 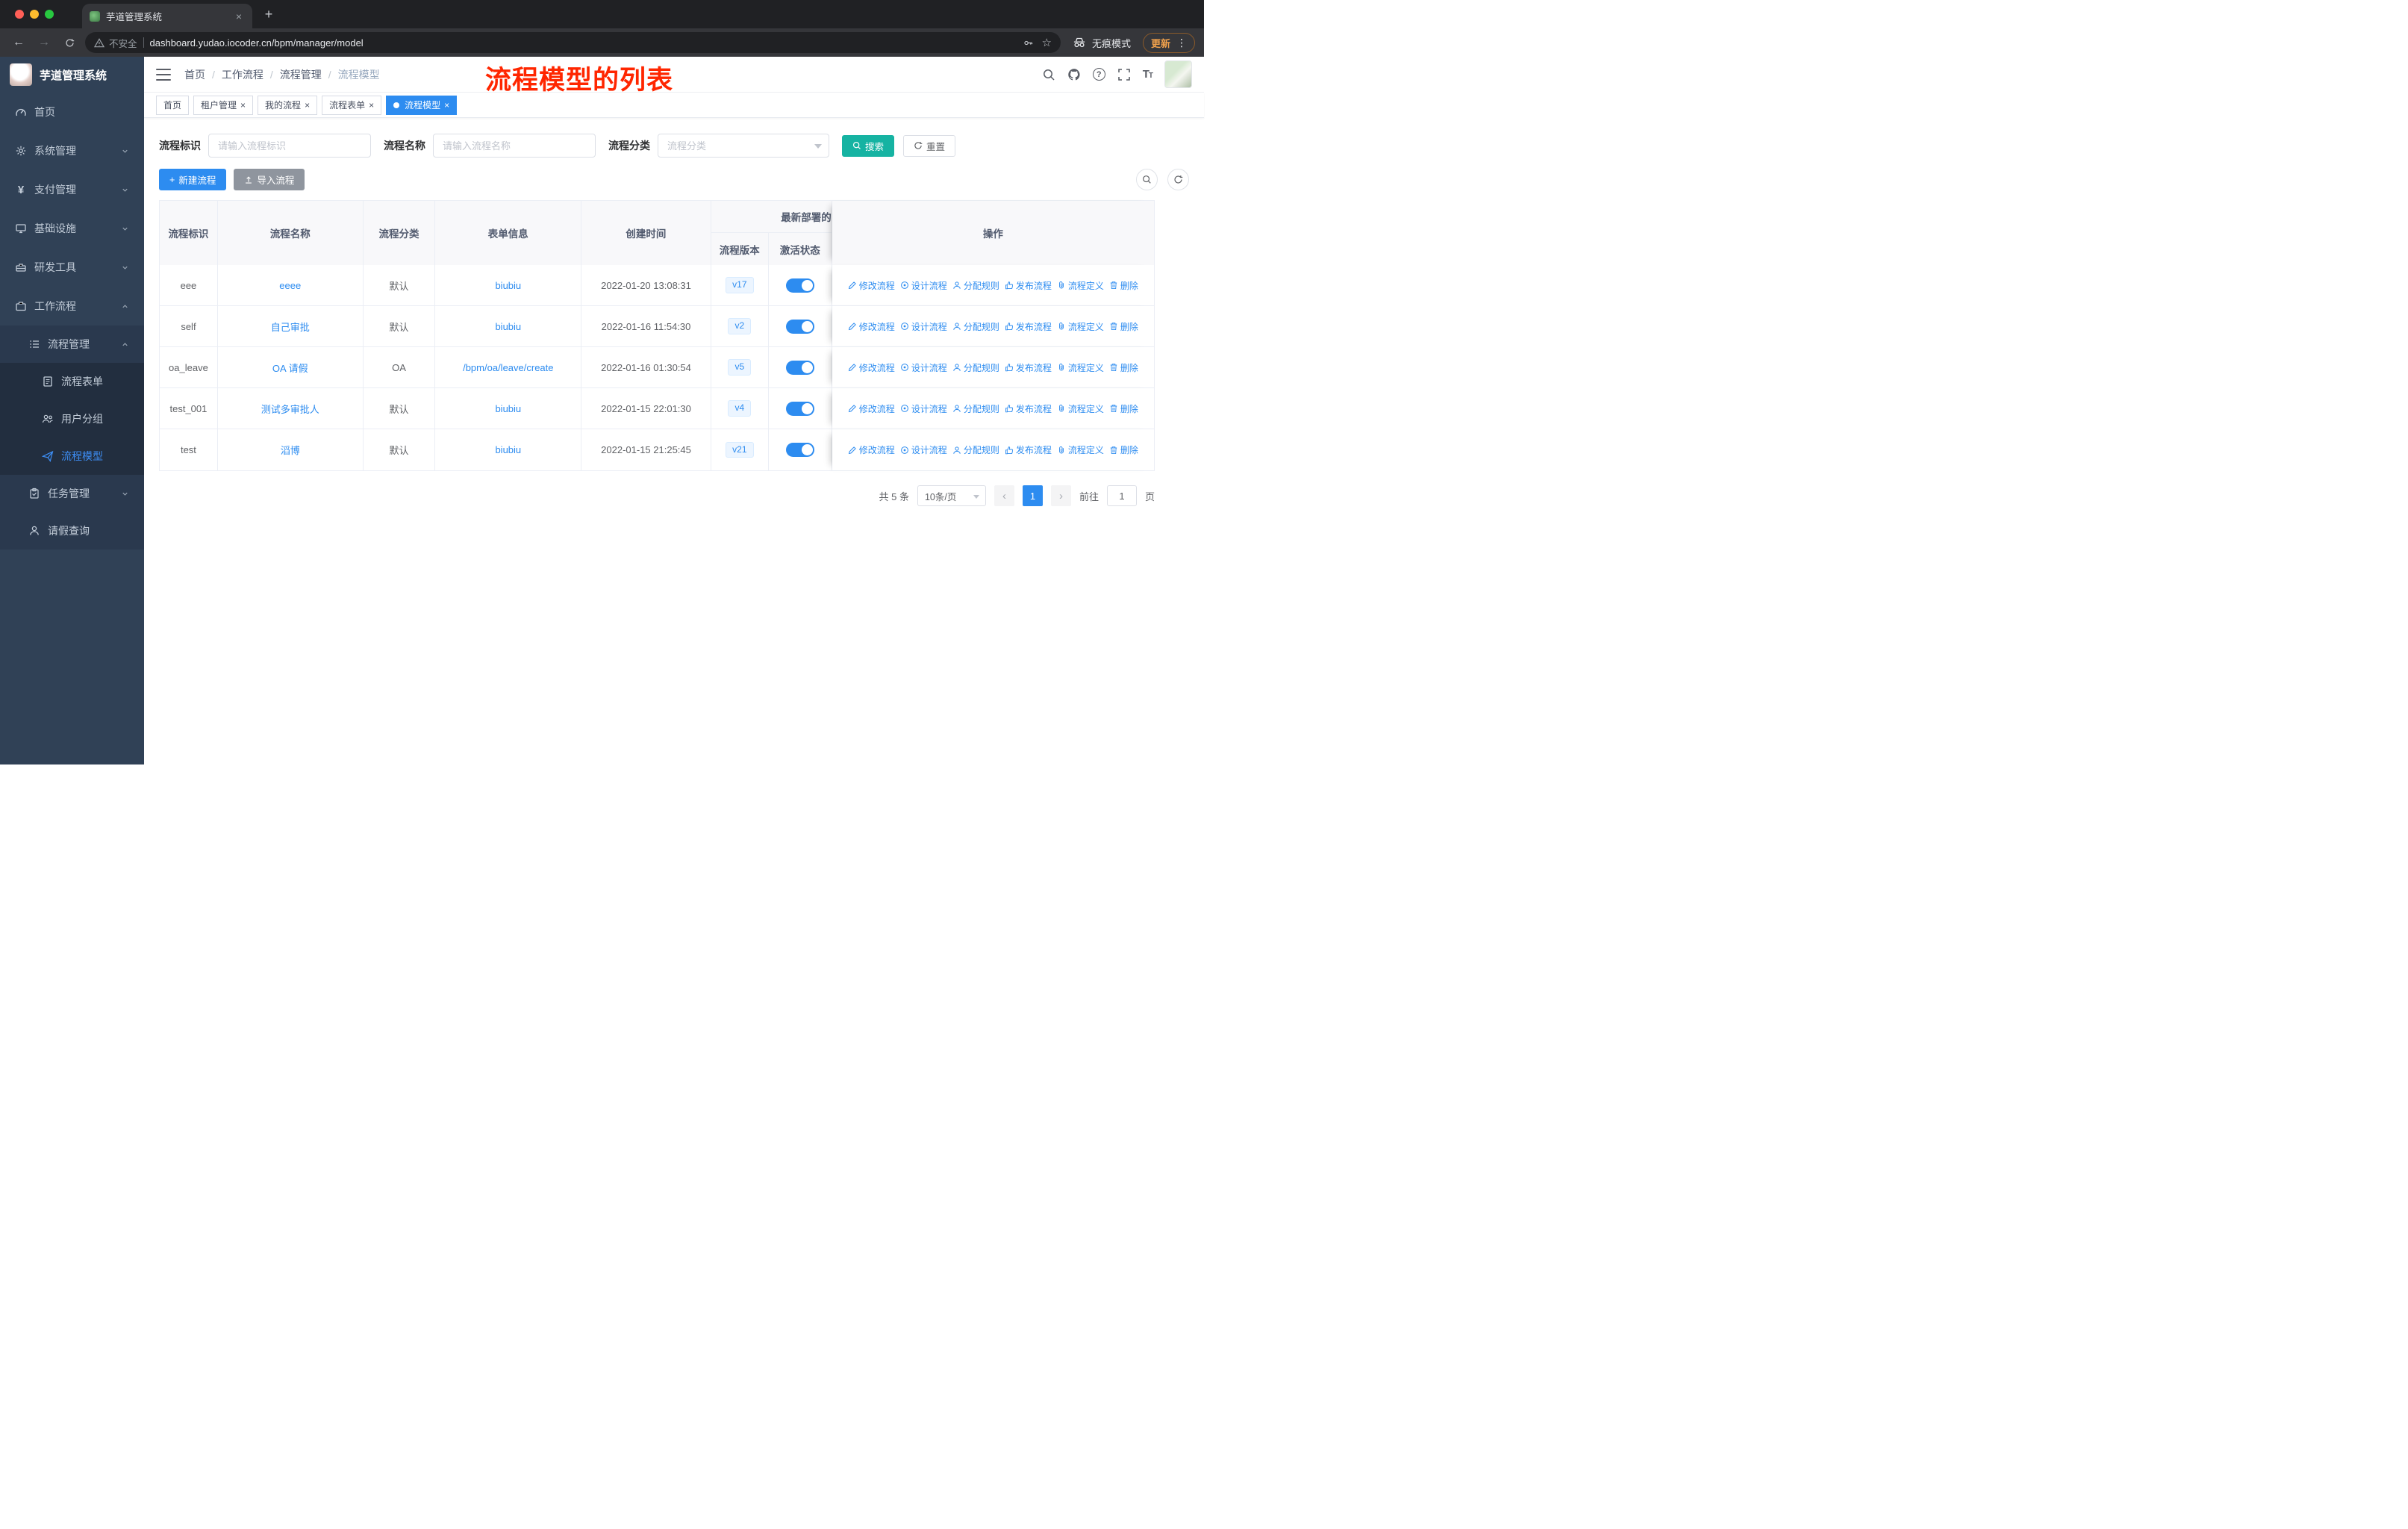 What do you see at coordinates (1178, 74) in the screenshot?
I see `user-avatar` at bounding box center [1178, 74].